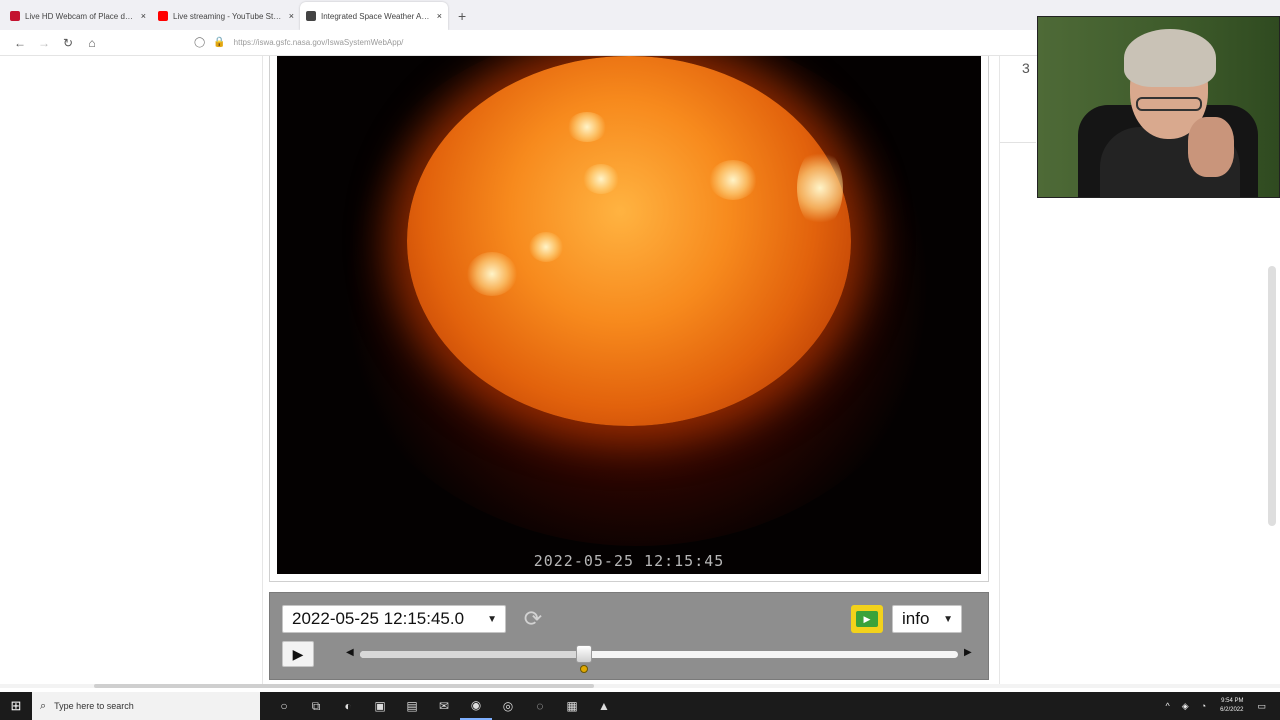 Image resolution: width=1280 pixels, height=720 pixels. I want to click on new-tab-button: +, so click(462, 16).